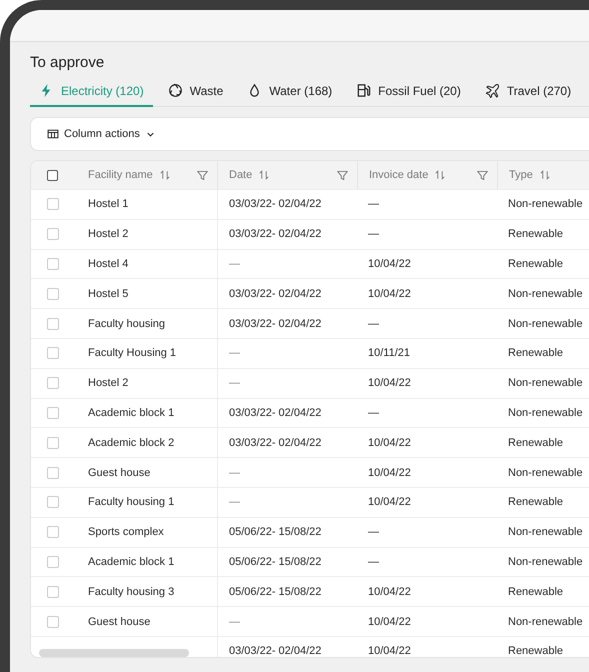 The width and height of the screenshot is (589, 672). I want to click on scrollbar, so click(114, 653).